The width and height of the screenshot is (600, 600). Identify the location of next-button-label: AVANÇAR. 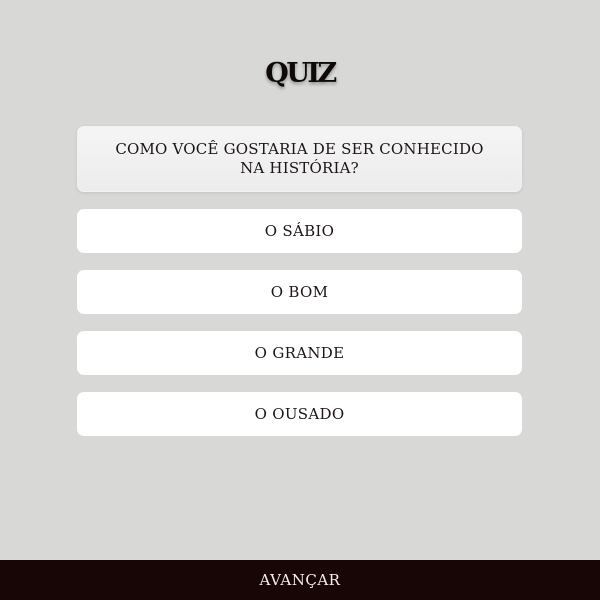
(300, 580).